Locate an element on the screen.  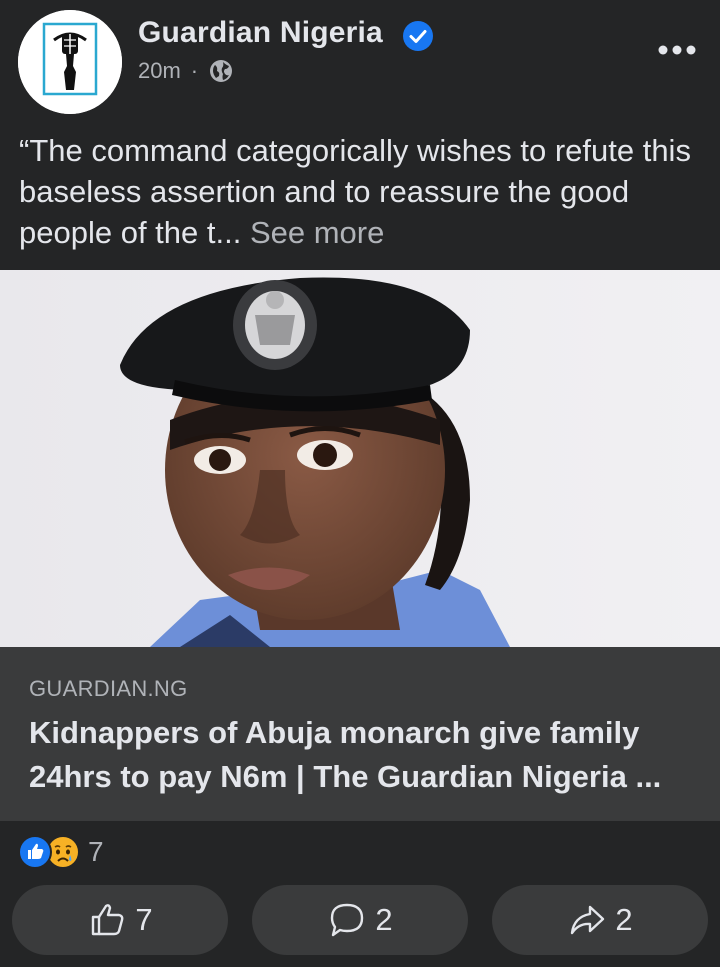
link-domain: GUARDIAN.NG is located at coordinates (108, 688).